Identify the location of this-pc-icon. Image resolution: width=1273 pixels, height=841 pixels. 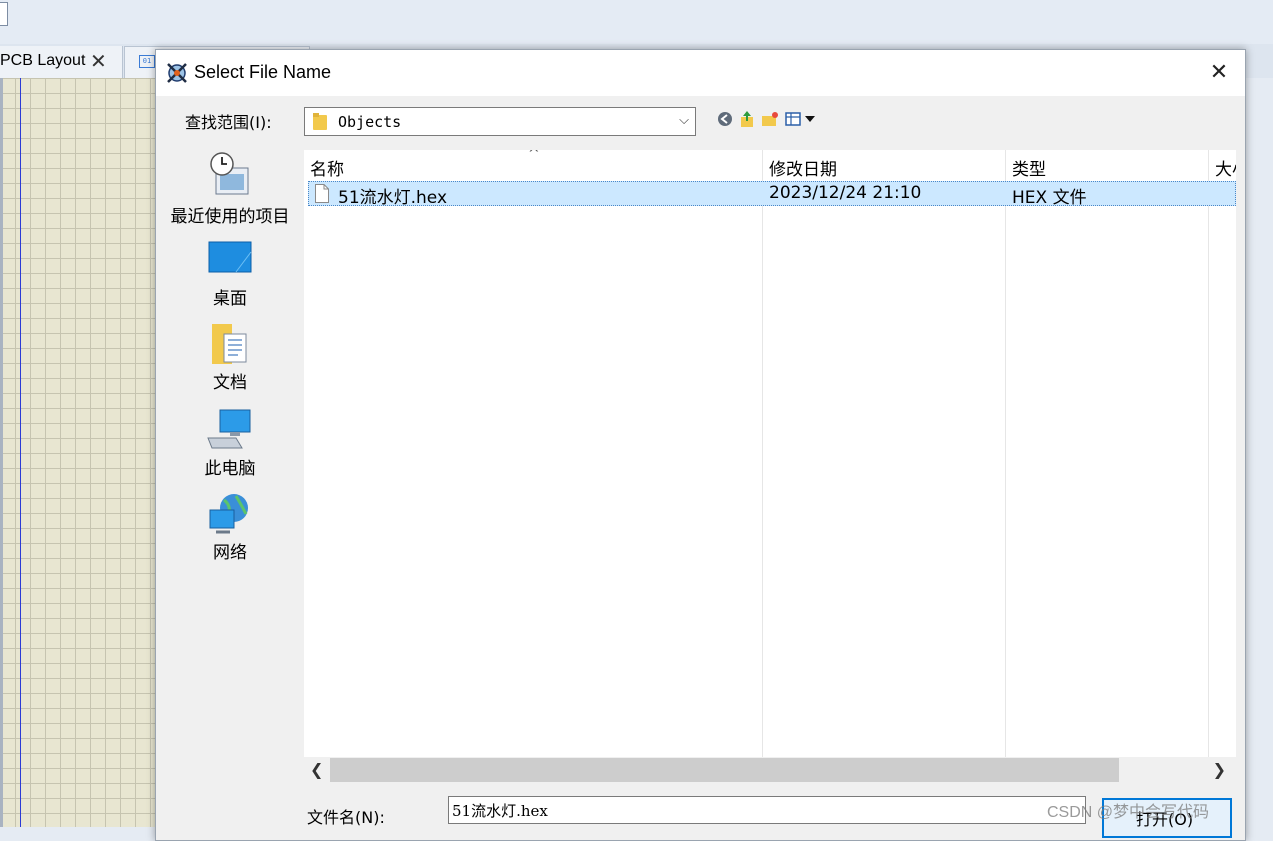
(229, 429).